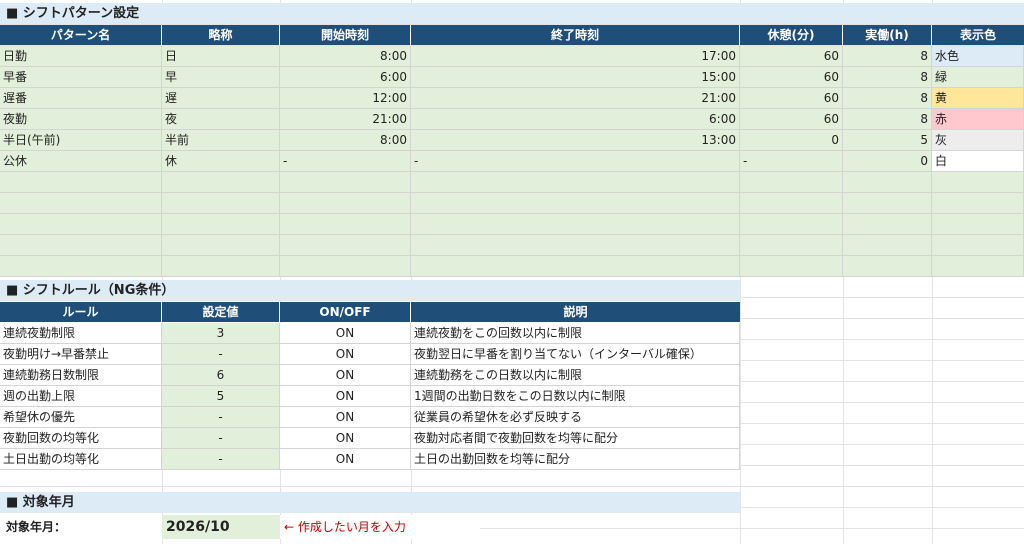  I want to click on start-time-cell: -, so click(345, 161).